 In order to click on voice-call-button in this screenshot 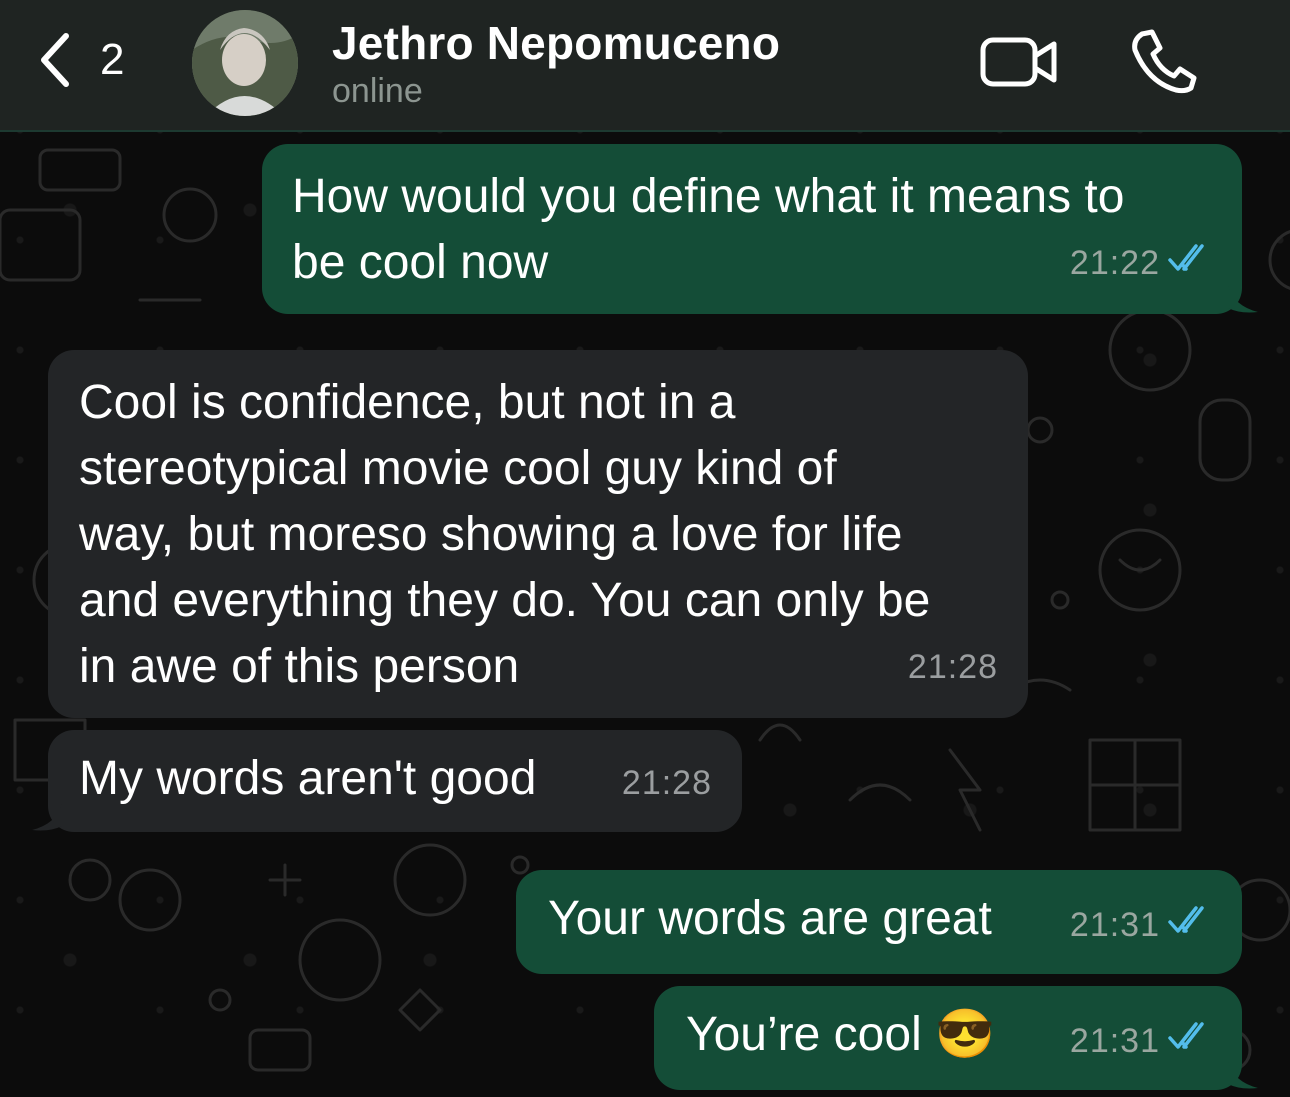, I will do `click(1163, 63)`.